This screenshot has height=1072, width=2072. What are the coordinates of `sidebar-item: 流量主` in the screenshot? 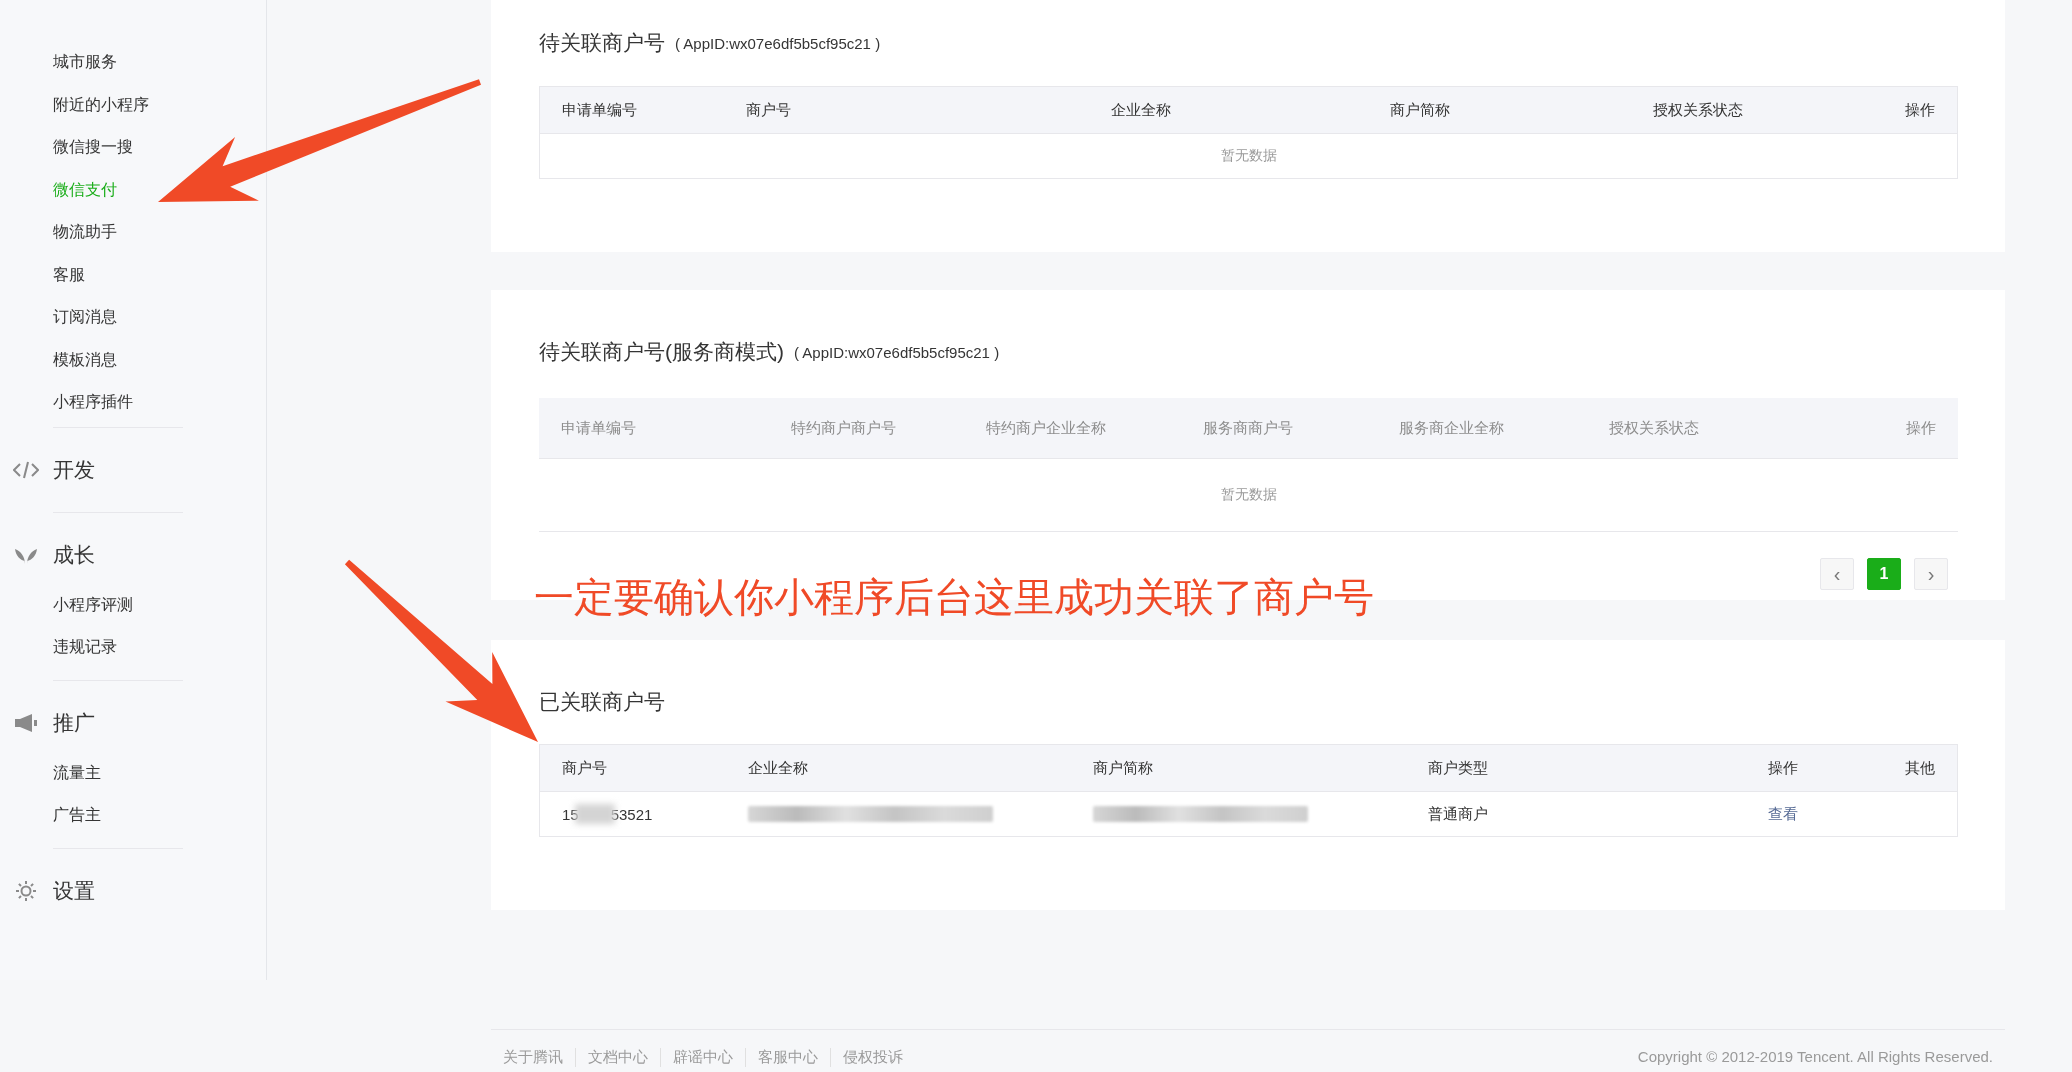 It's located at (77, 775).